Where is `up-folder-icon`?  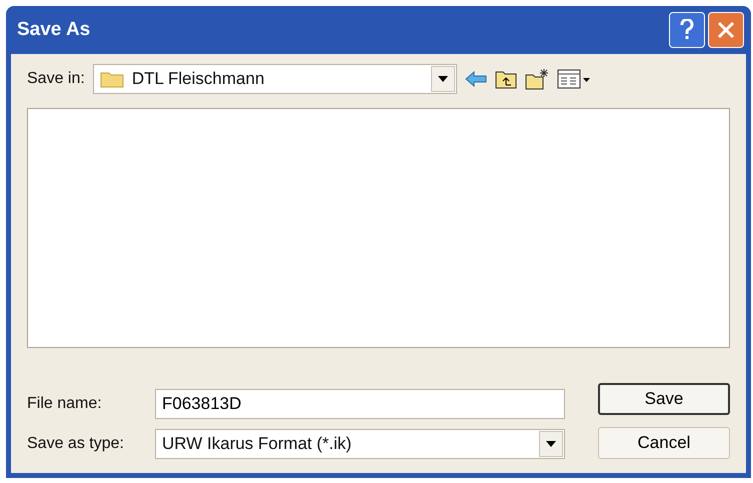 up-folder-icon is located at coordinates (505, 79).